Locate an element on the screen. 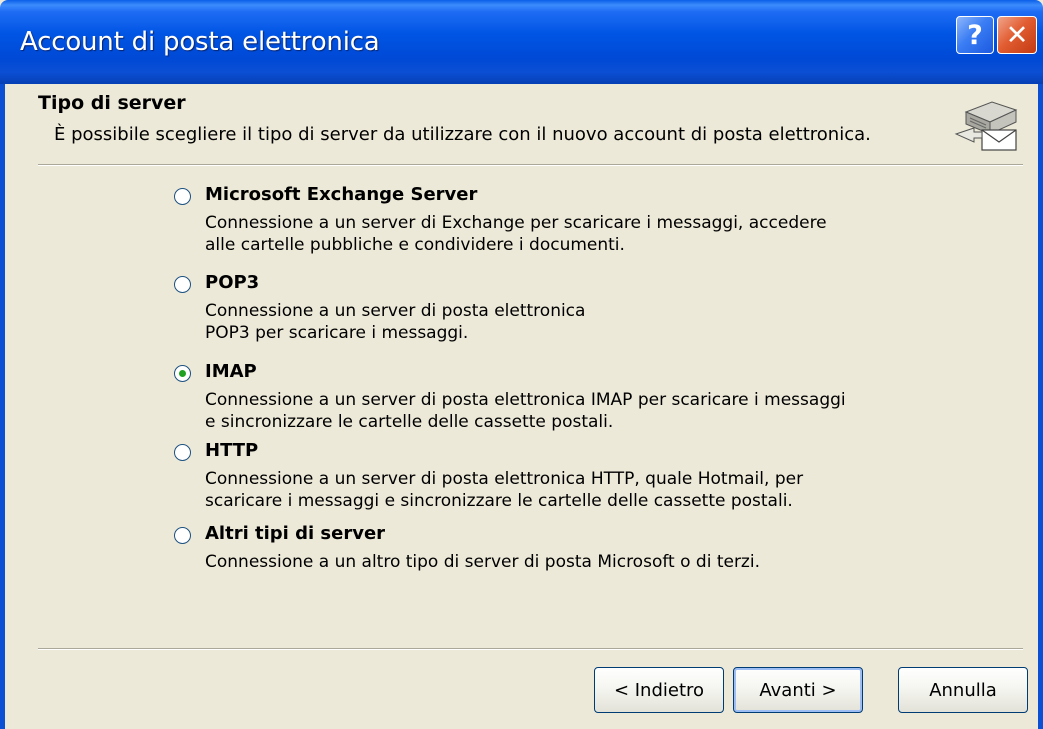 The height and width of the screenshot is (729, 1043). option-label: IMAP is located at coordinates (231, 371).